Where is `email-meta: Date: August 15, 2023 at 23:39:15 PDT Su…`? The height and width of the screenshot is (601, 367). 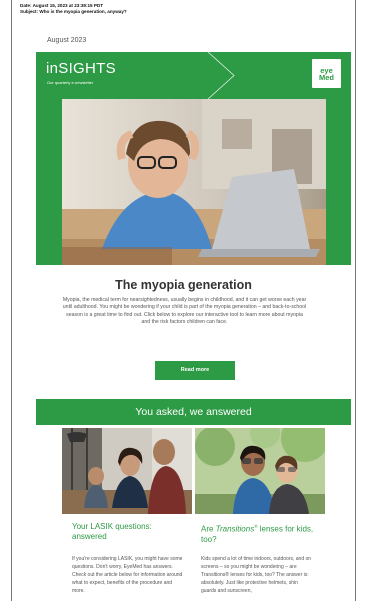
email-meta: Date: August 15, 2023 at 23:39:15 PDT Su… is located at coordinates (73, 9).